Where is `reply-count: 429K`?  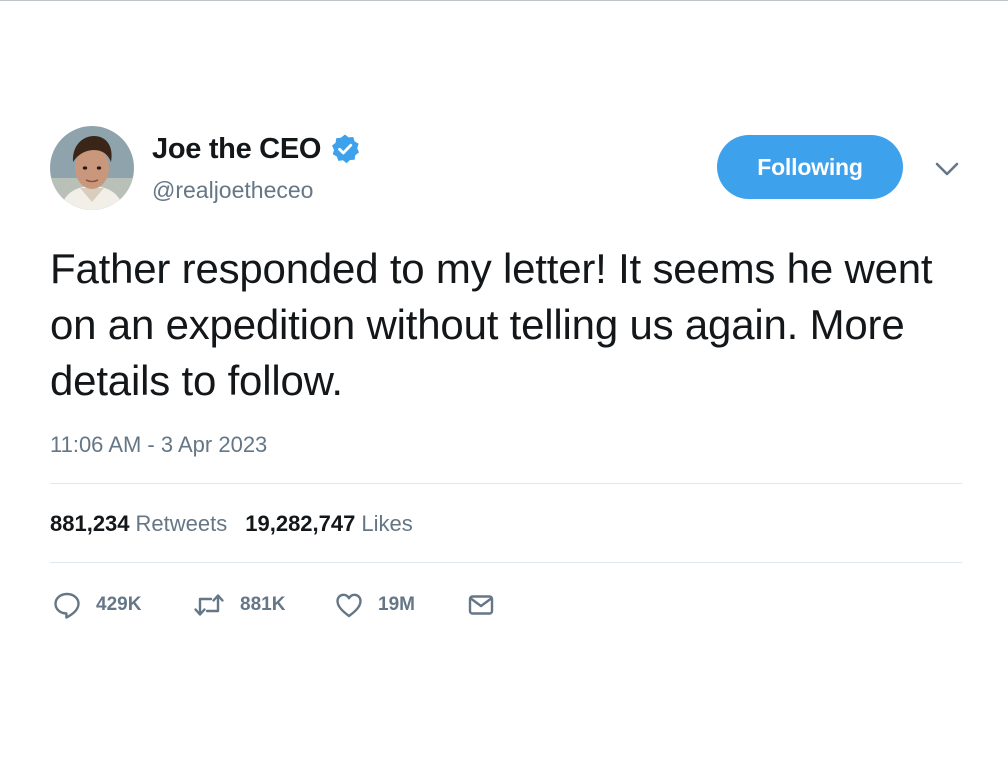
reply-count: 429K is located at coordinates (119, 604).